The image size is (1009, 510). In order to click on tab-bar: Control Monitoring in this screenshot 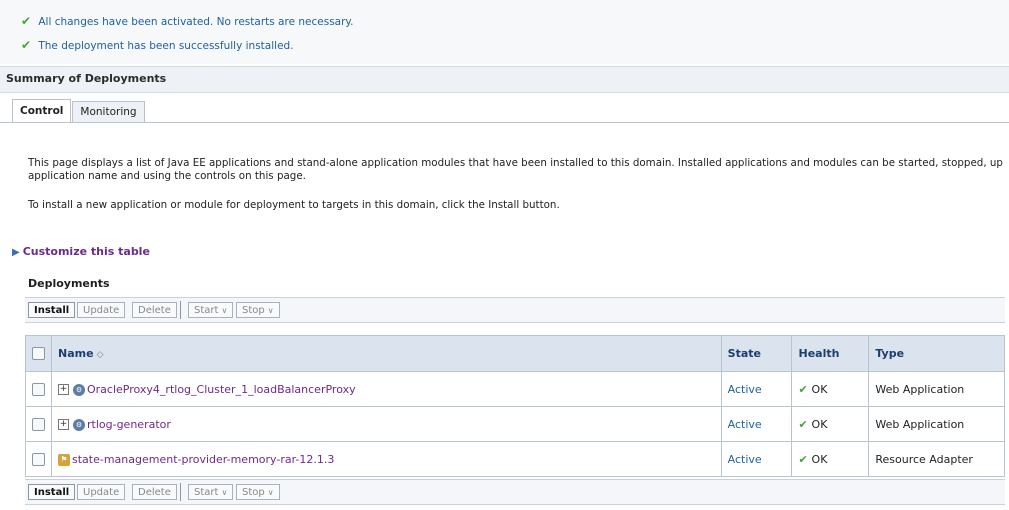, I will do `click(79, 111)`.